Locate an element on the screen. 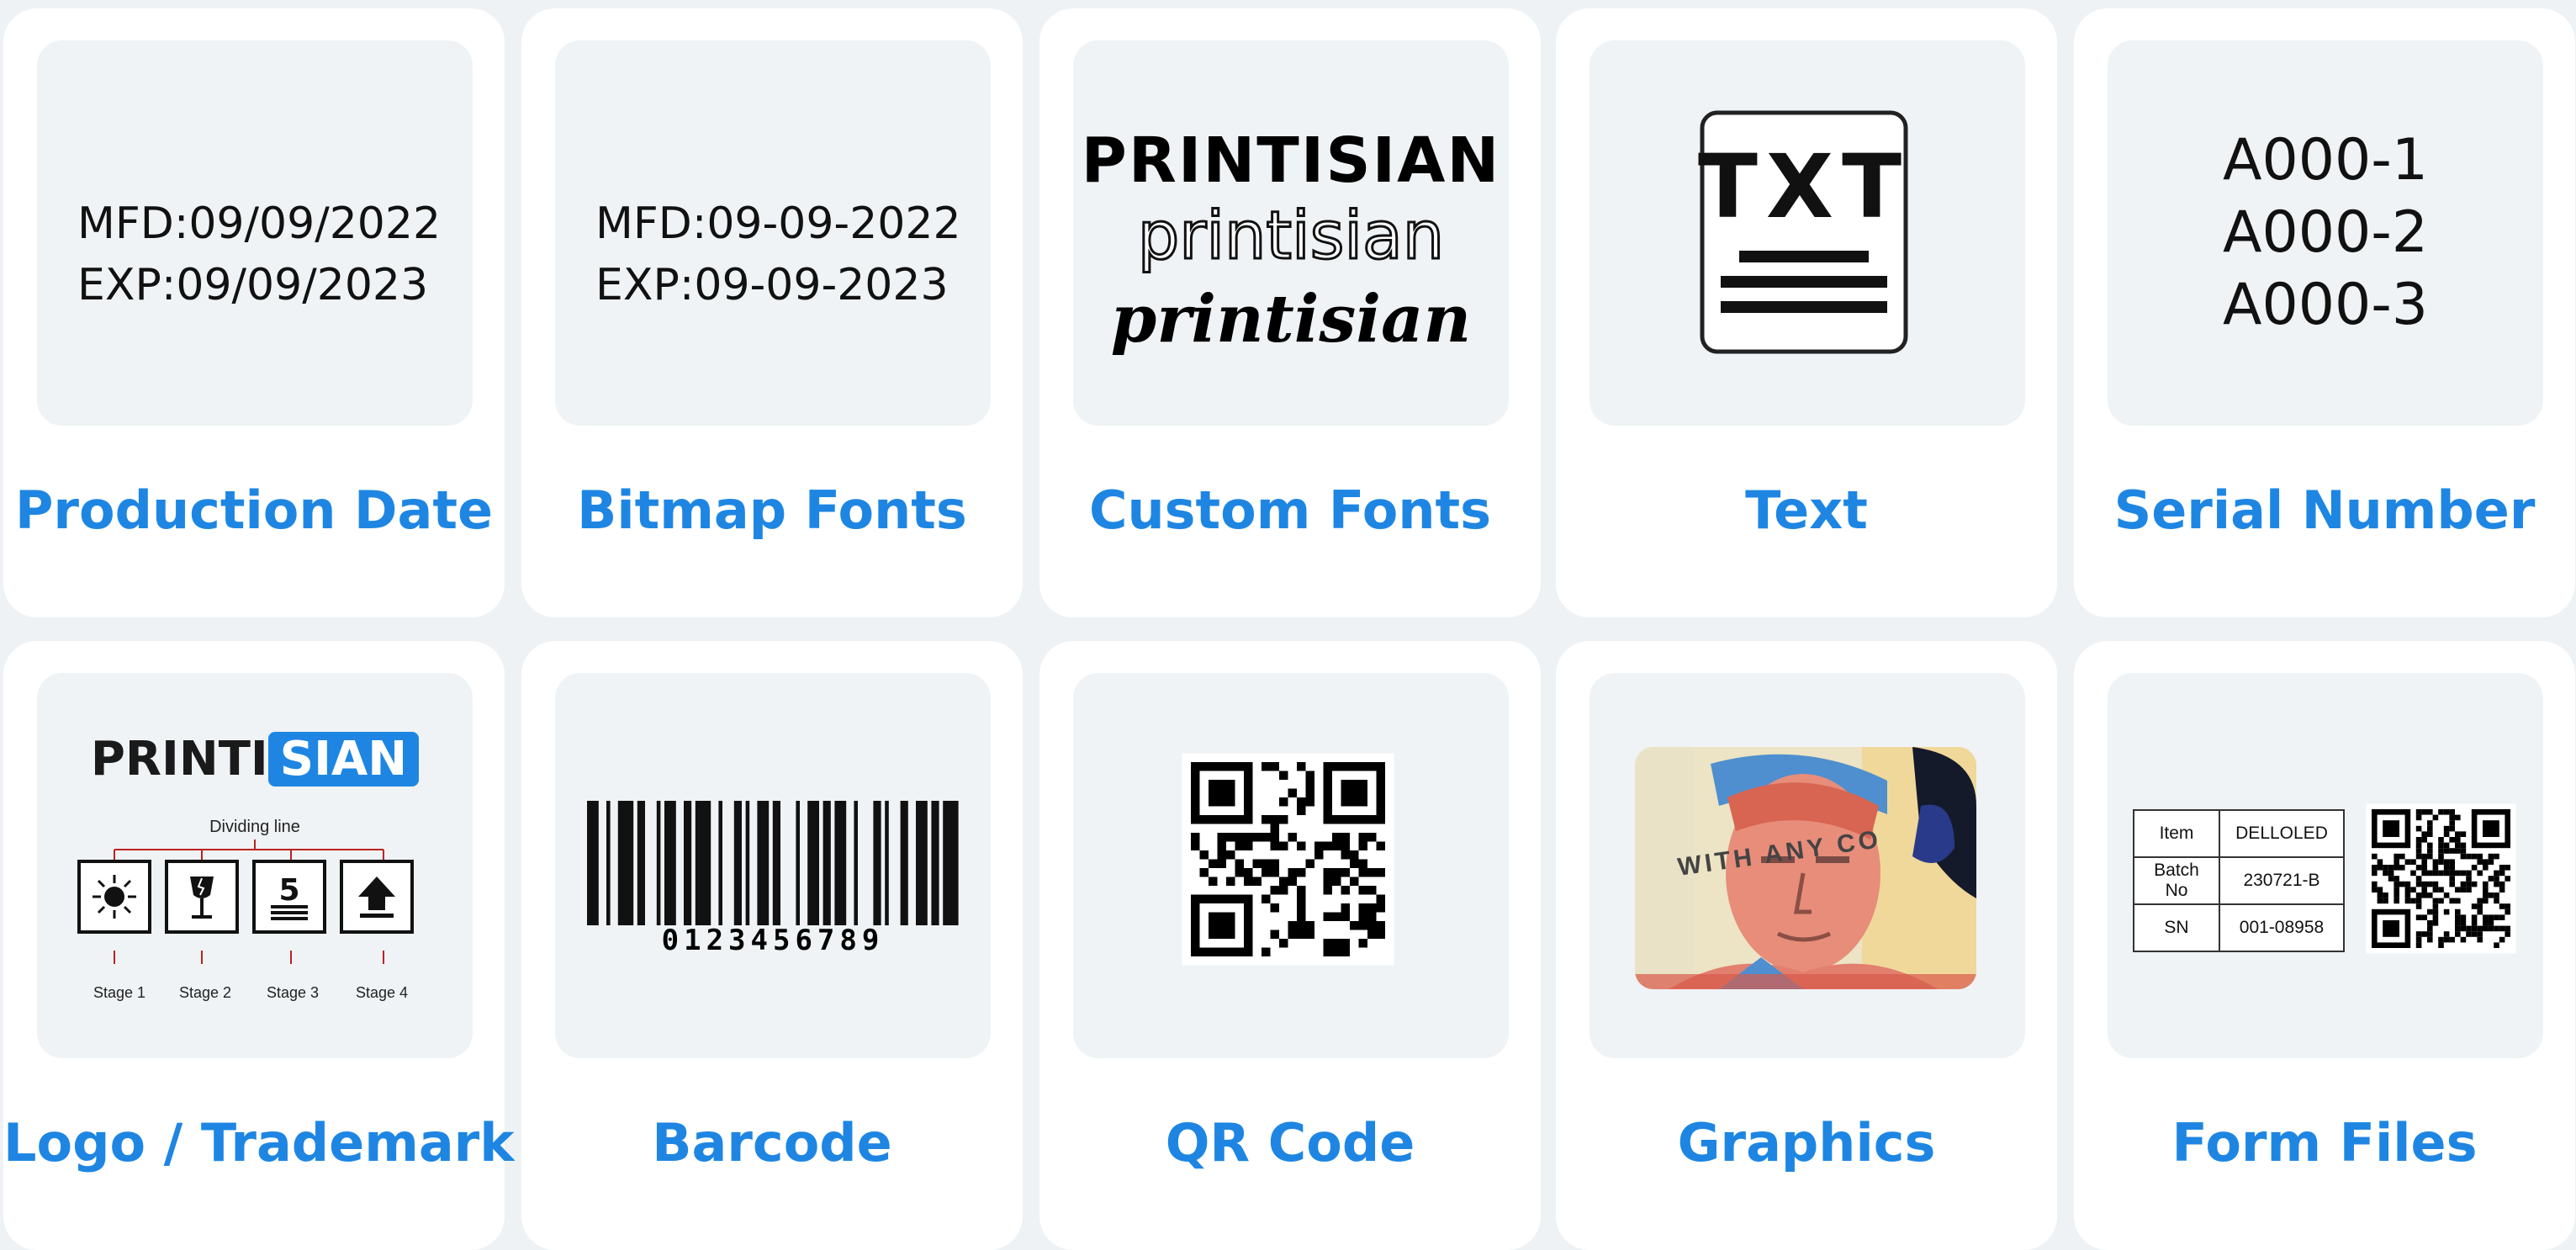  stack-limit-icon: 5 is located at coordinates (289, 897).